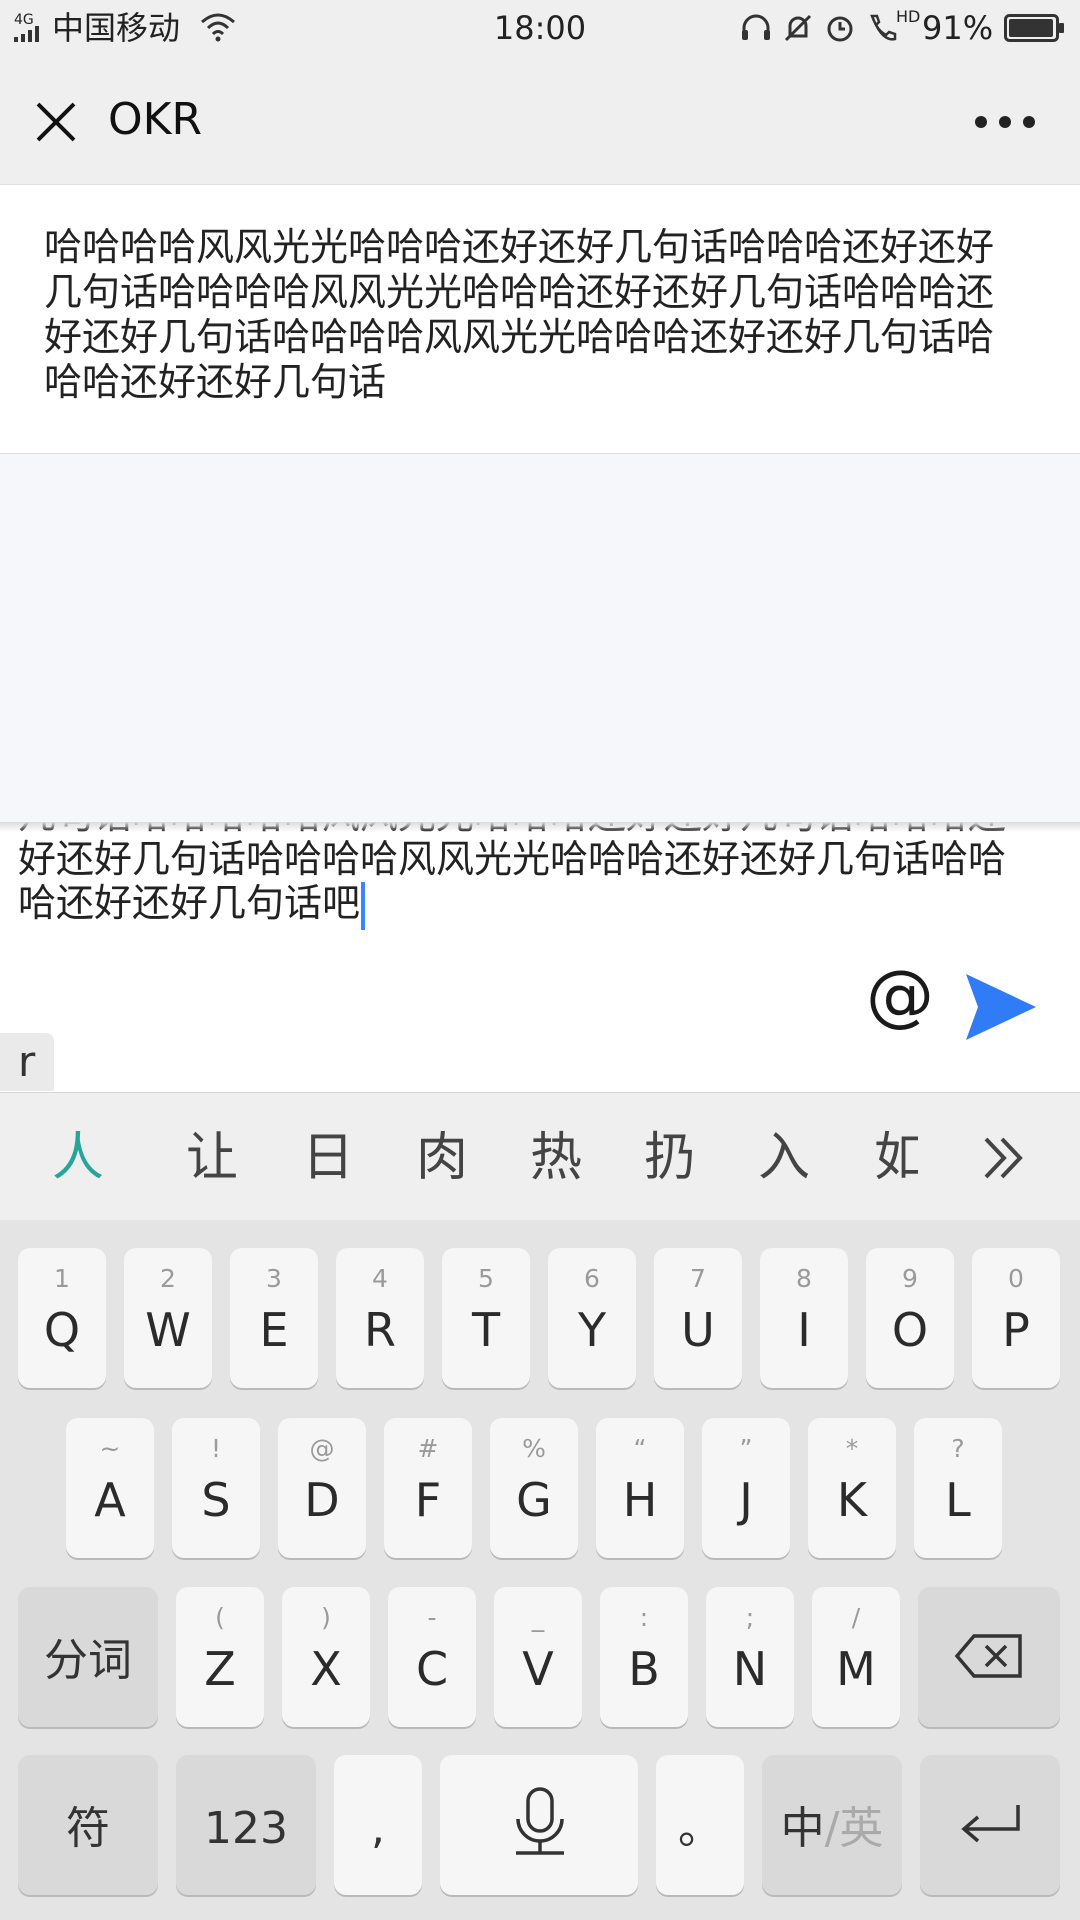 Image resolution: width=1080 pixels, height=1920 pixels. I want to click on lang-en: 英, so click(861, 1828).